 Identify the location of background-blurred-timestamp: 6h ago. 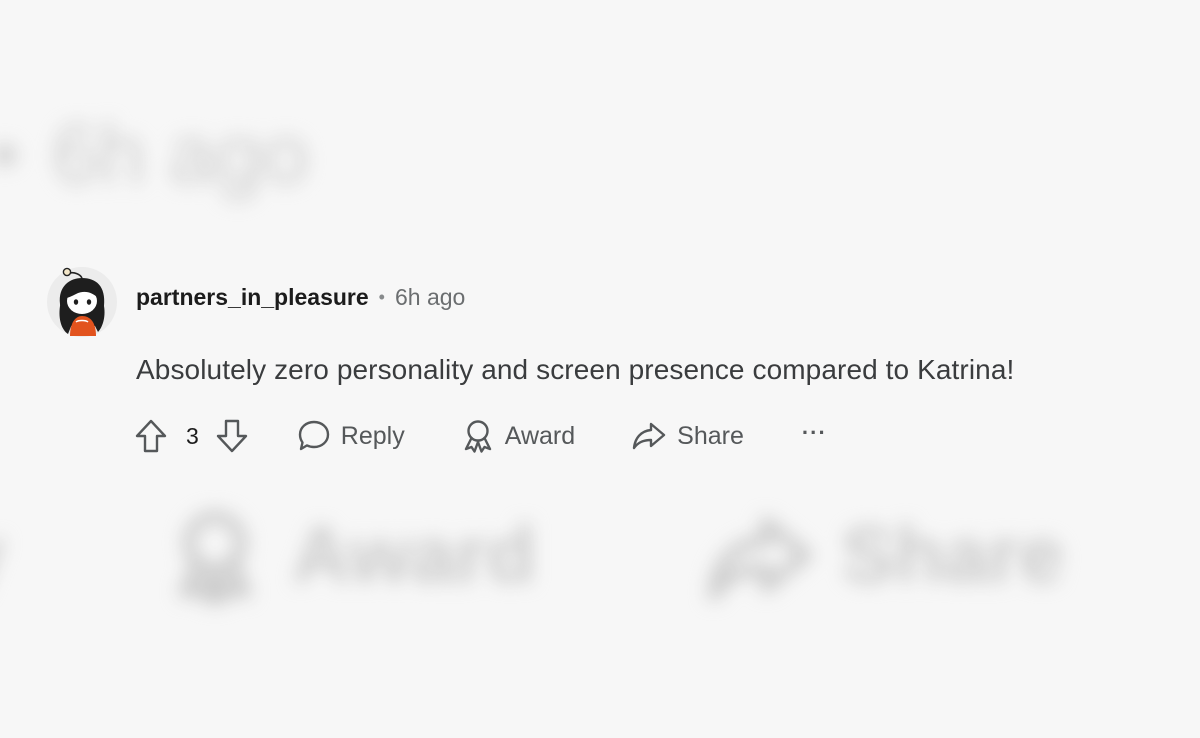
(154, 154).